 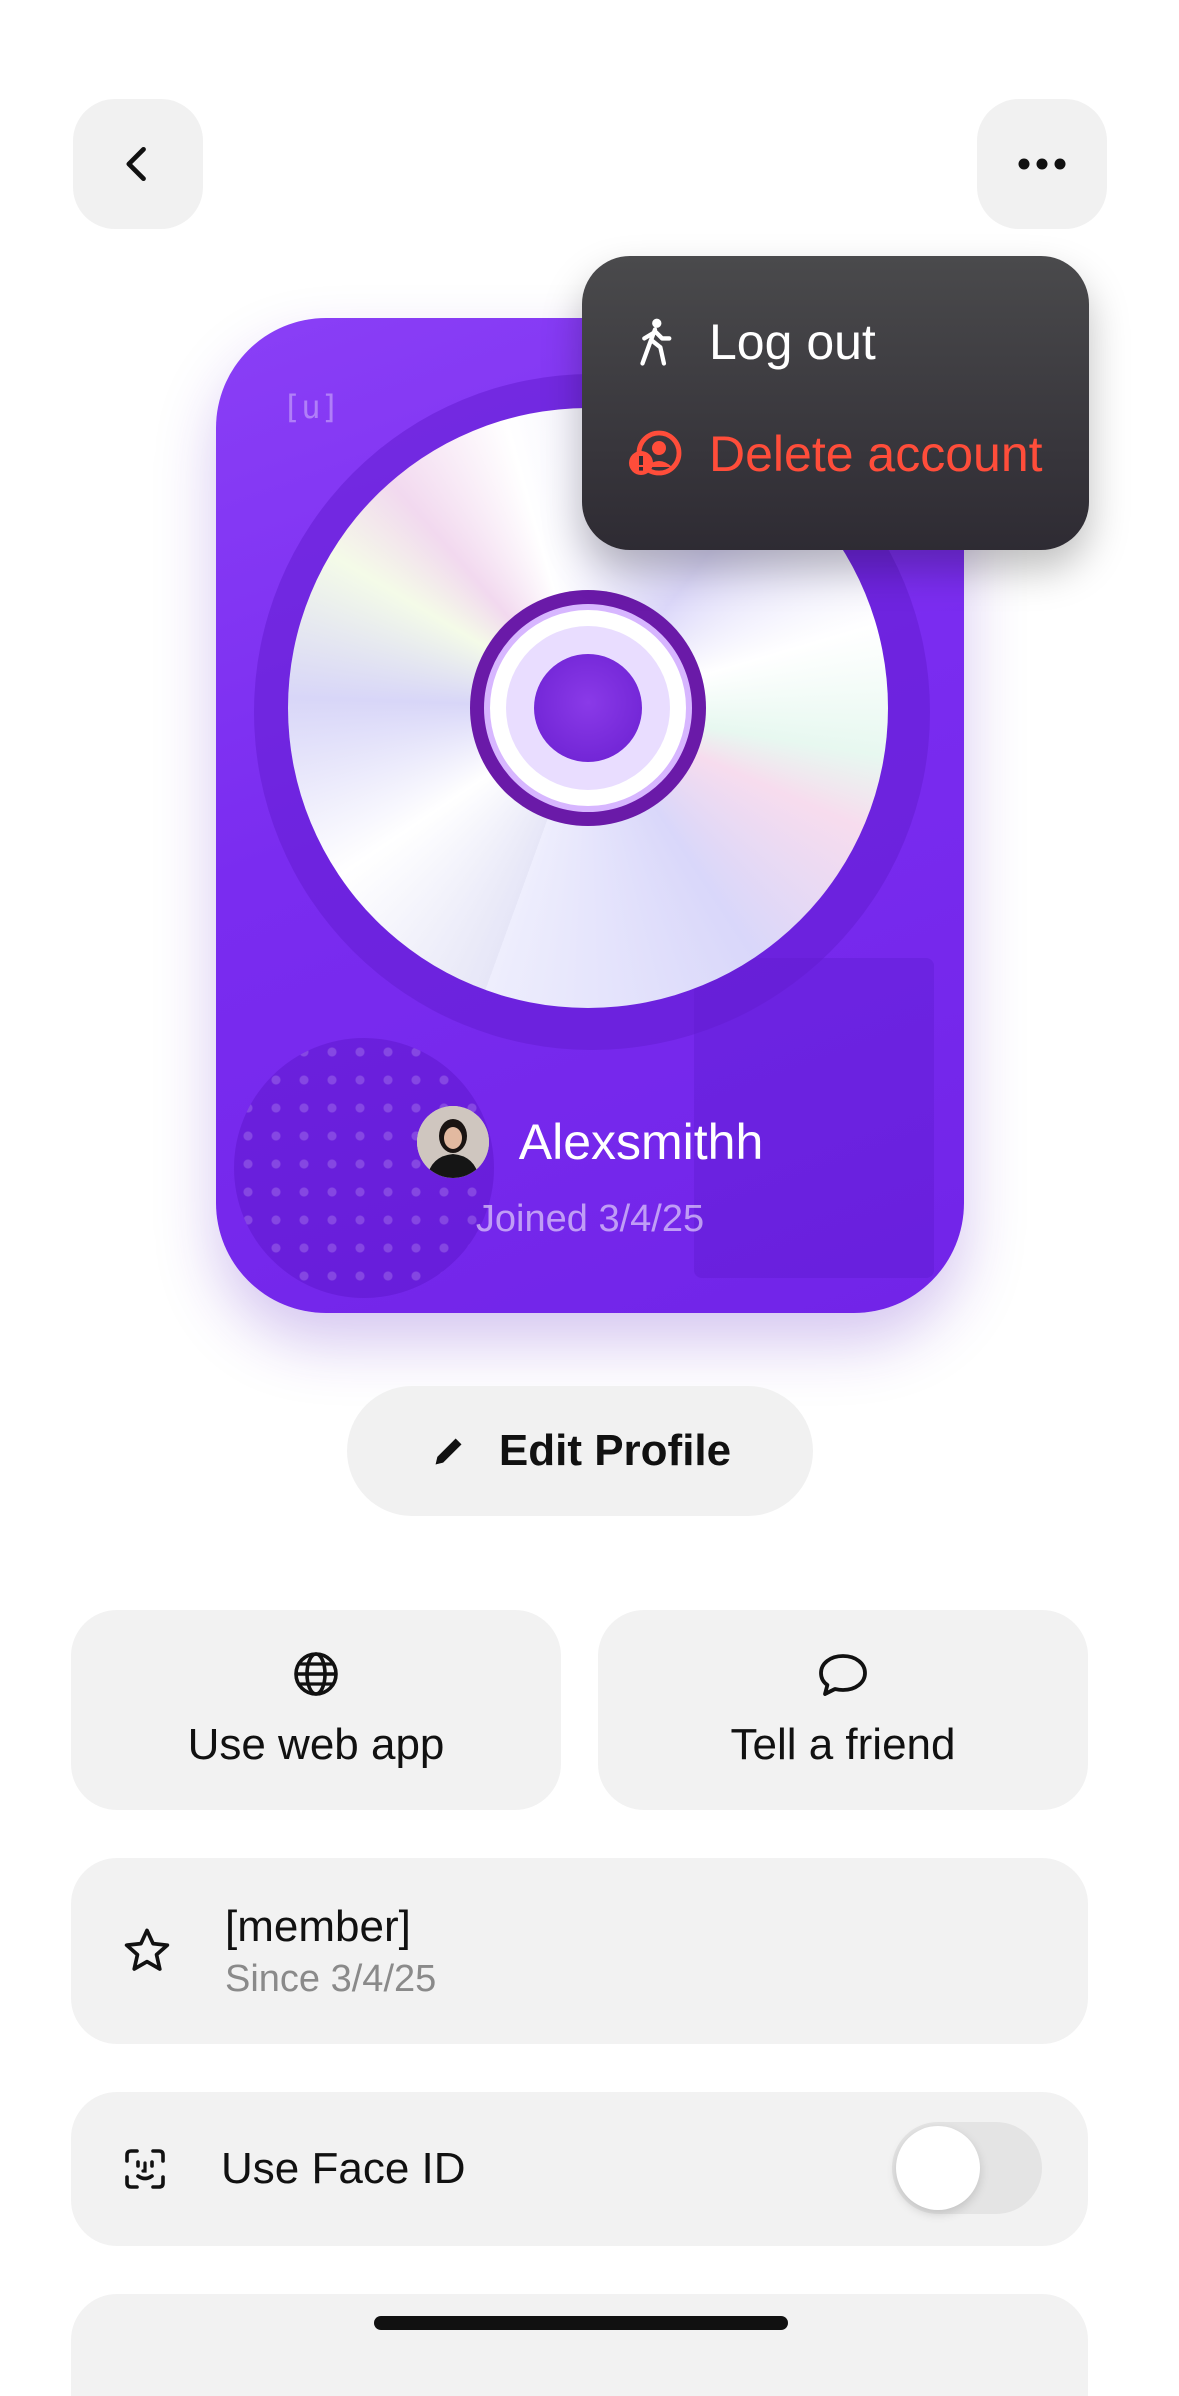 I want to click on edit-profile-button: Edit Profile, so click(x=580, y=1451).